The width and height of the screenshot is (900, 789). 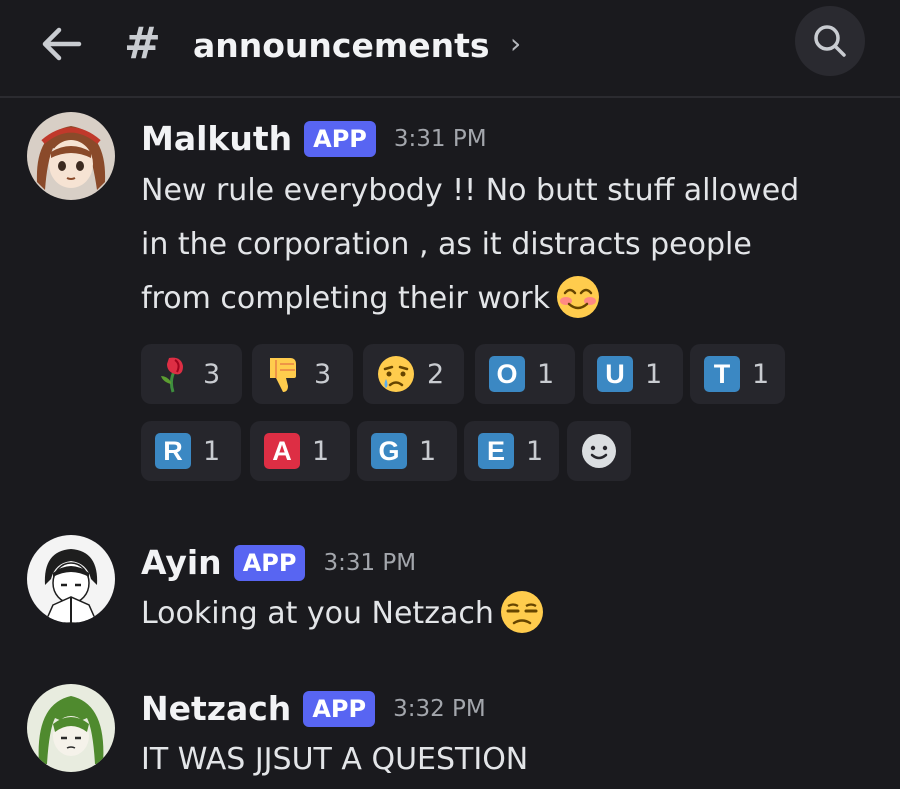 I want to click on reaction-letter-u: U 1, so click(x=633, y=374).